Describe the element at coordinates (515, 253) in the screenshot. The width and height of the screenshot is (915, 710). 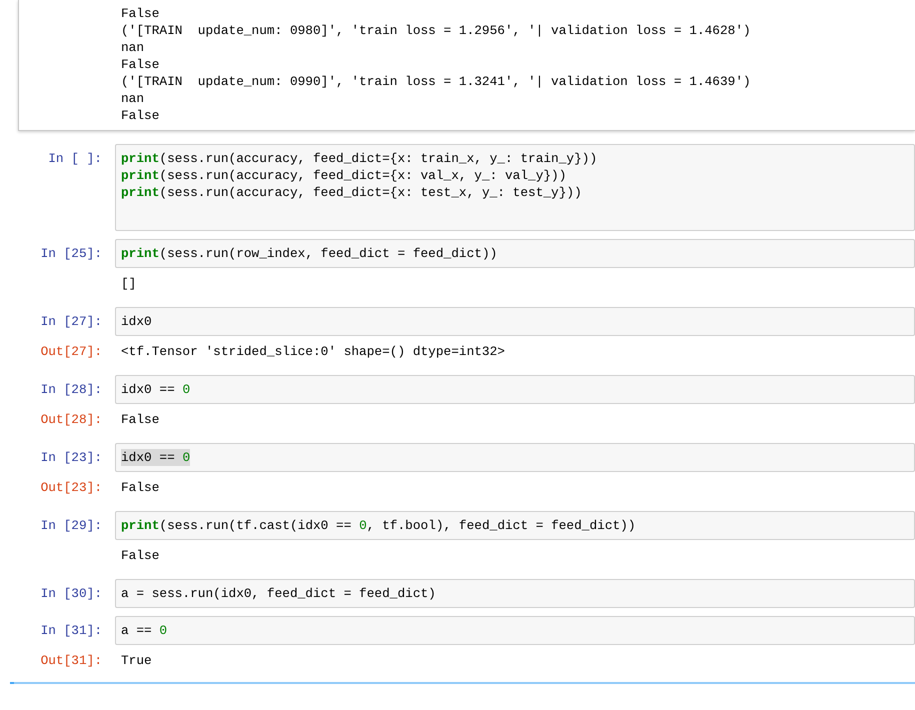
I see `code-input: print(sess.run(row_index, feed_dict = feed_dict))` at that location.